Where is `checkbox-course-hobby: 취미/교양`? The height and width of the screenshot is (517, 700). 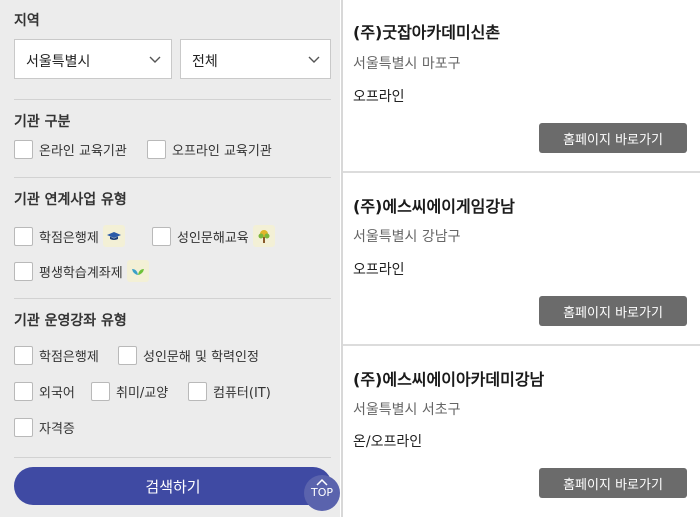 checkbox-course-hobby: 취미/교양 is located at coordinates (129, 391).